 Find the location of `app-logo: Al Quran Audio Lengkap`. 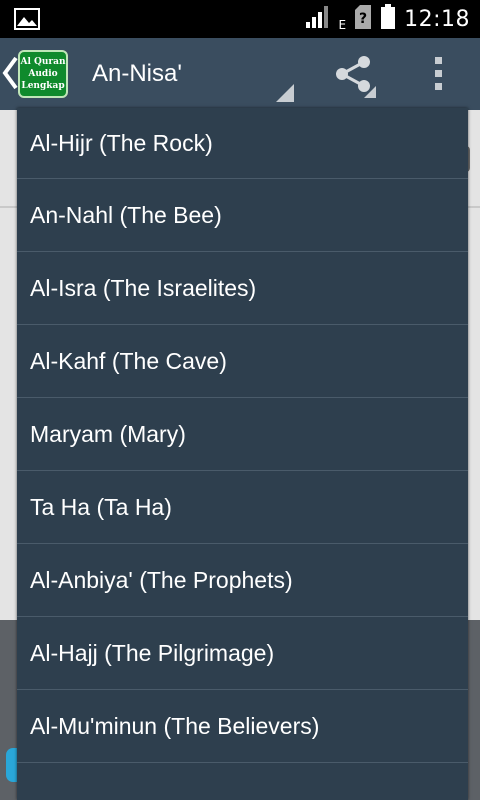

app-logo: Al Quran Audio Lengkap is located at coordinates (43, 74).